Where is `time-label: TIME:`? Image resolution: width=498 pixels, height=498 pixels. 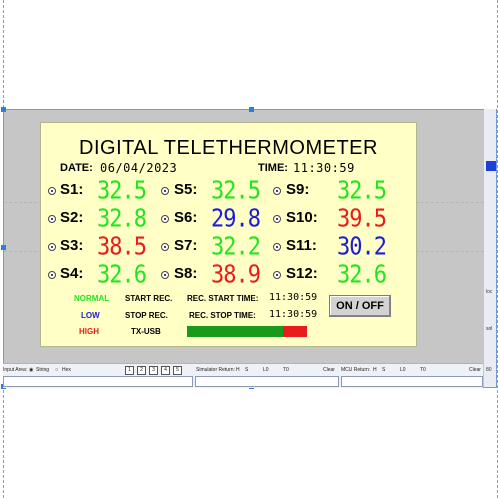
time-label: TIME: is located at coordinates (273, 168).